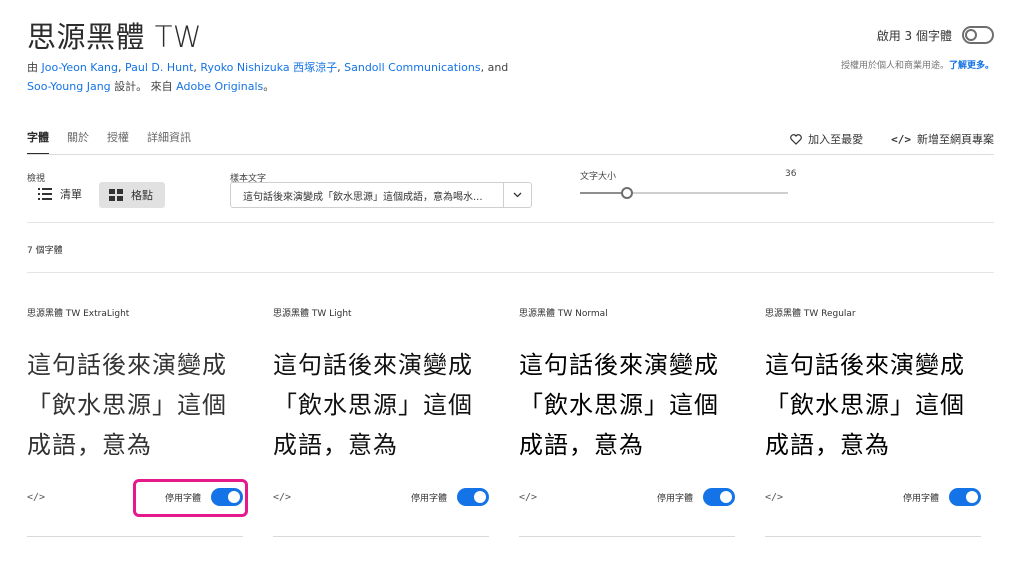 The image size is (1024, 564). Describe the element at coordinates (69, 86) in the screenshot. I see `designer-link-5: Soo-Young Jang` at that location.